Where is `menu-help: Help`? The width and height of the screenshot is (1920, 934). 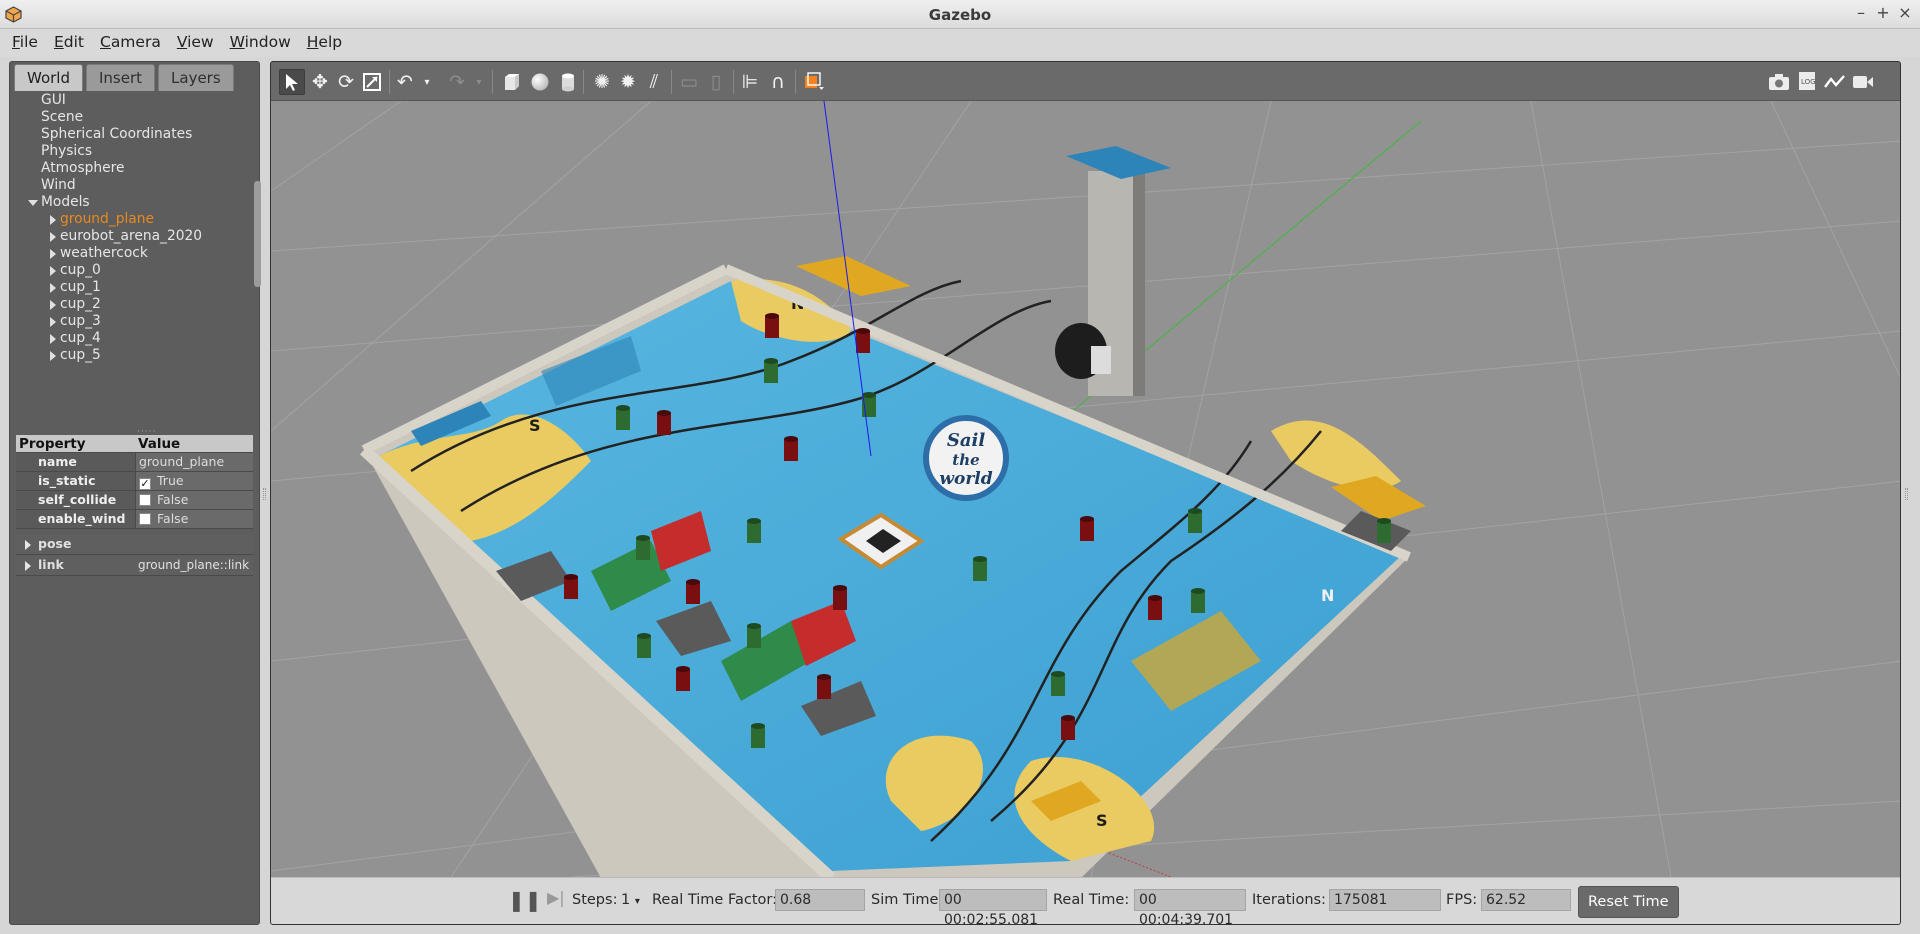 menu-help: Help is located at coordinates (324, 43).